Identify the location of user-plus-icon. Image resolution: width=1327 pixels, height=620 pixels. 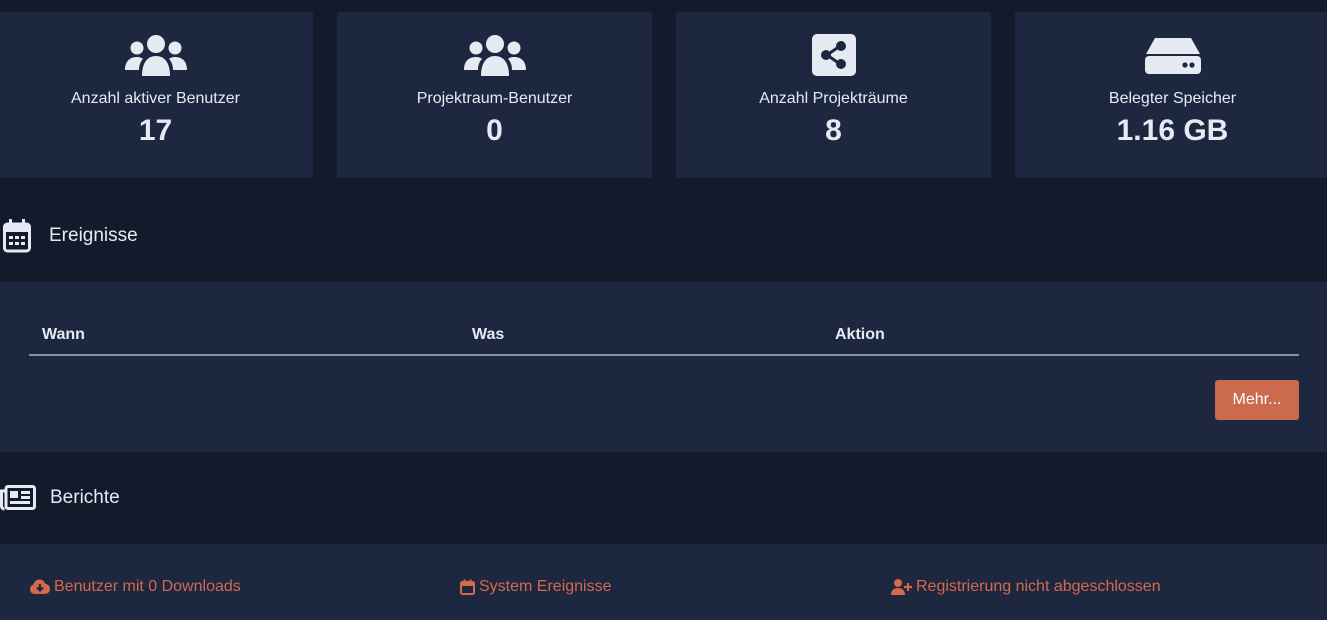
(901, 587).